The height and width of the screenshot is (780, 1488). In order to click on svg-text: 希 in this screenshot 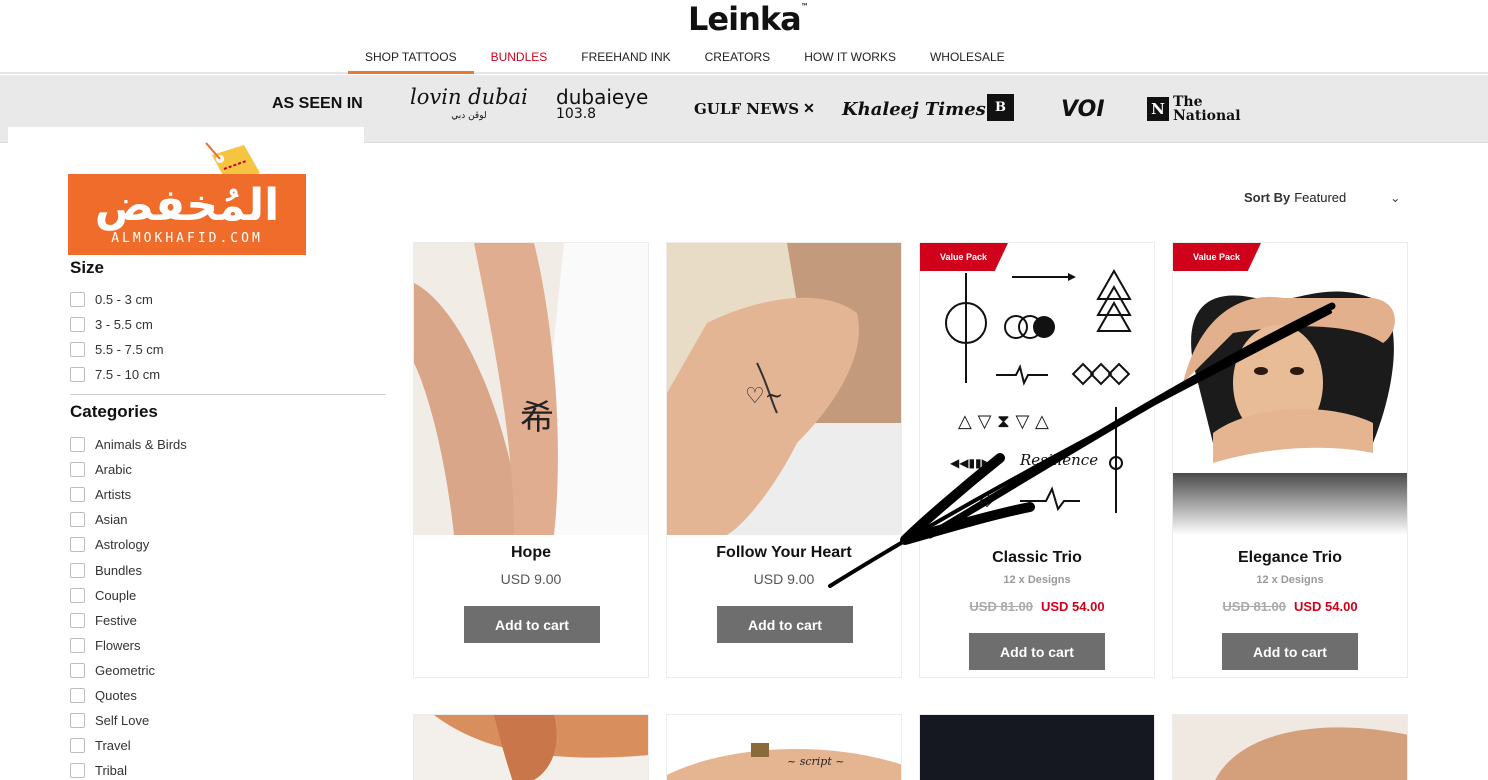, I will do `click(537, 418)`.